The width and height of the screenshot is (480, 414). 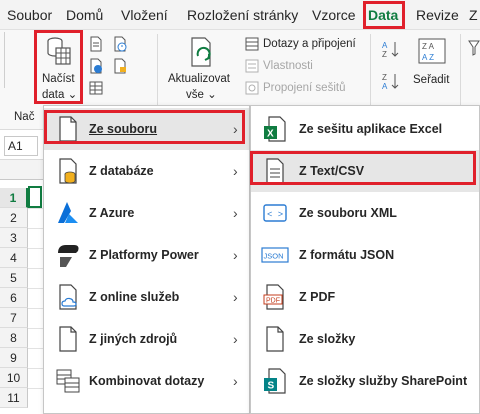 What do you see at coordinates (14, 398) in the screenshot?
I see `row-header: 11` at bounding box center [14, 398].